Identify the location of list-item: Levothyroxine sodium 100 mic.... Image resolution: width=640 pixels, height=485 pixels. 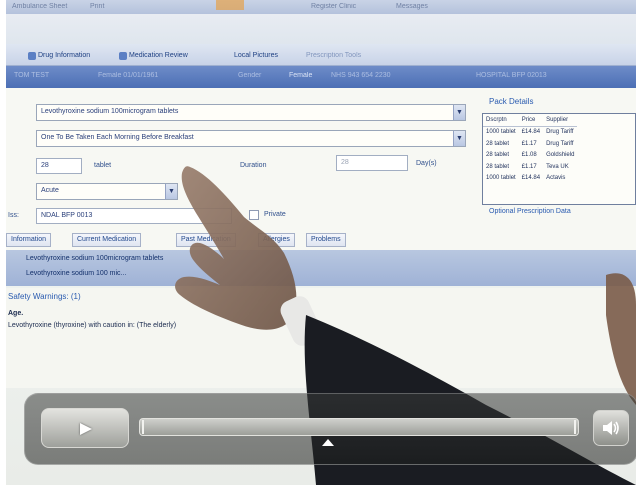
(76, 273).